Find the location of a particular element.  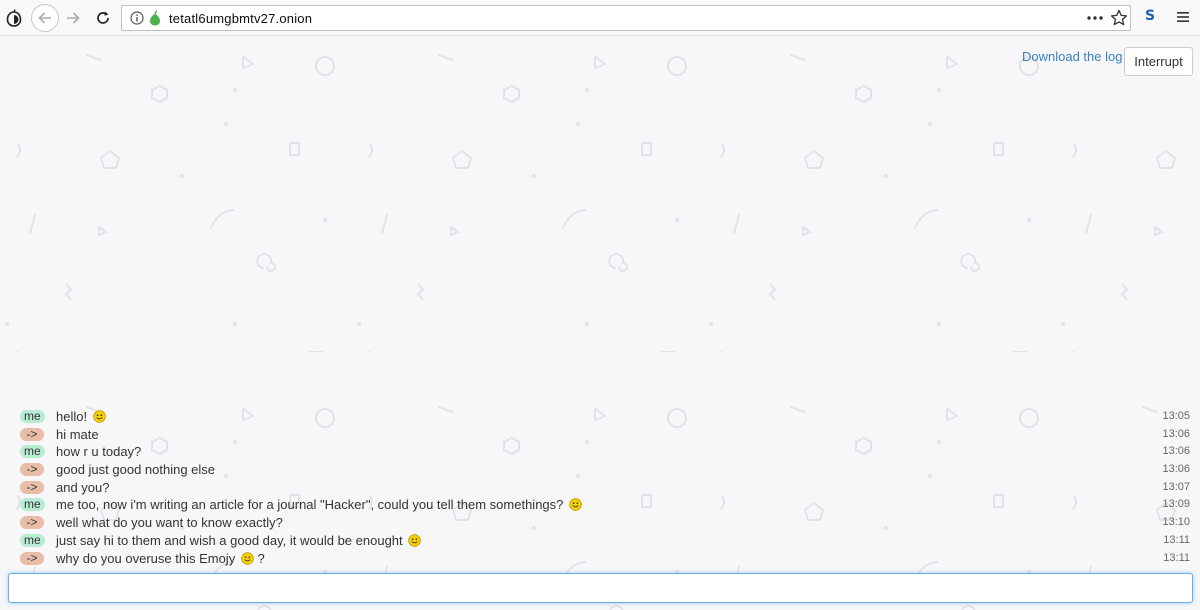

page-actions-icon is located at coordinates (1095, 18).